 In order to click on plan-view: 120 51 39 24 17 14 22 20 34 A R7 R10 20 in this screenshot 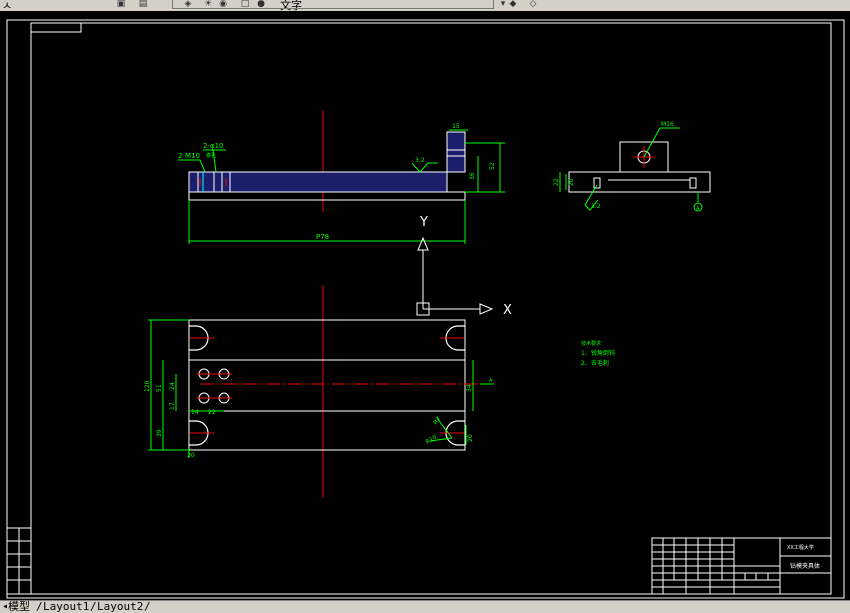, I will do `click(319, 391)`.